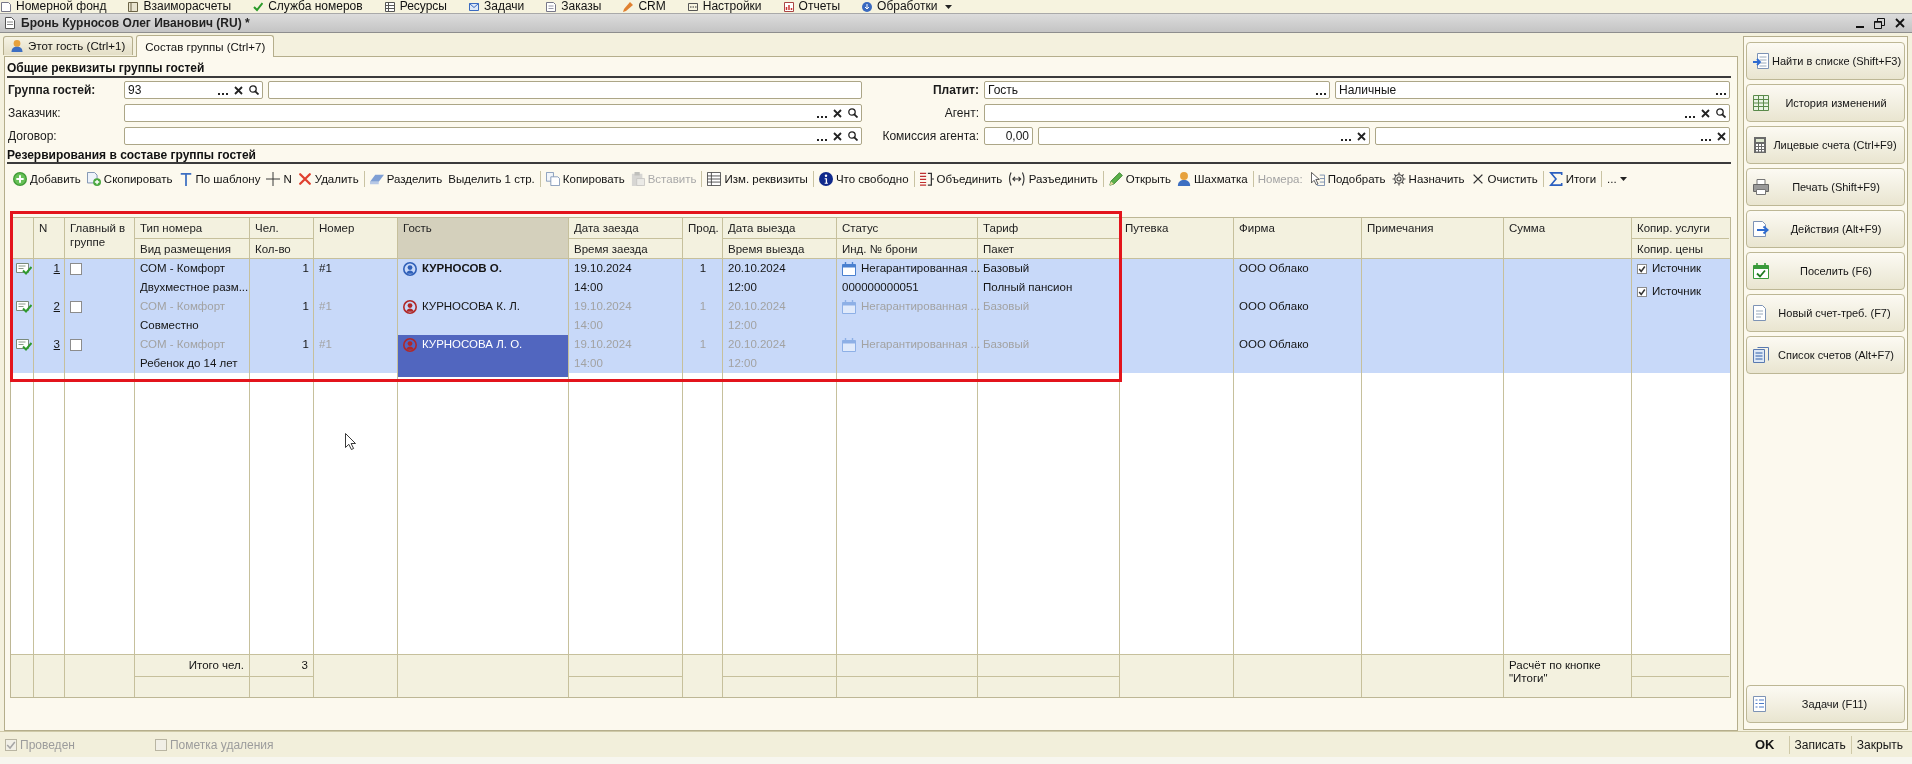 The height and width of the screenshot is (764, 1912). I want to click on toolbar-button: Удалить, so click(328, 179).